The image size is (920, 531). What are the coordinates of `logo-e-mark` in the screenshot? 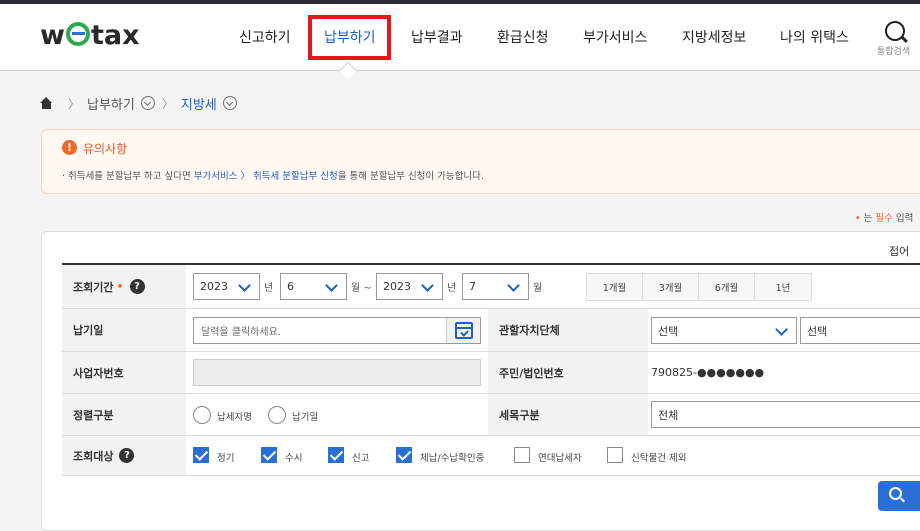 It's located at (77, 34).